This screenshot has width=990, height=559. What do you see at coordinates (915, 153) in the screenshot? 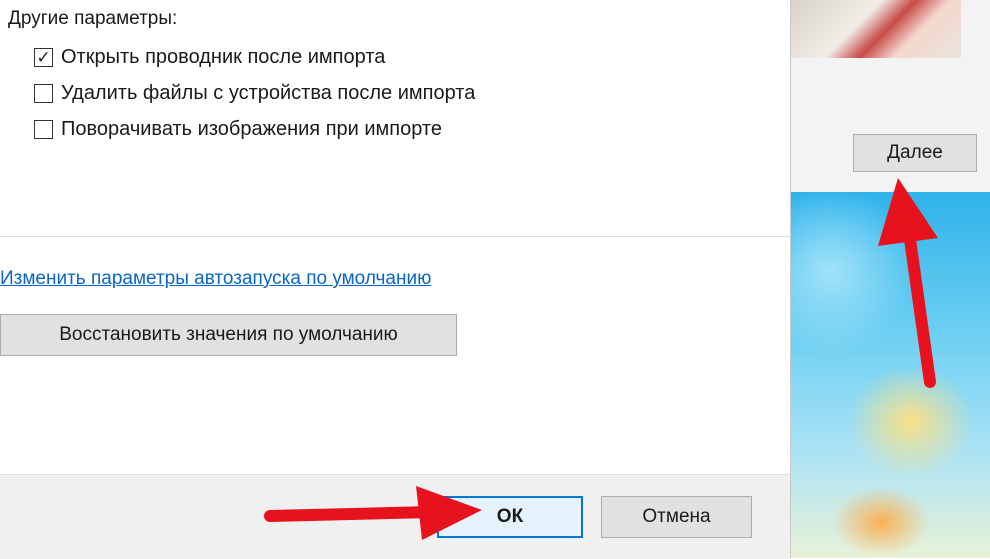
I see `next-button: Далее` at bounding box center [915, 153].